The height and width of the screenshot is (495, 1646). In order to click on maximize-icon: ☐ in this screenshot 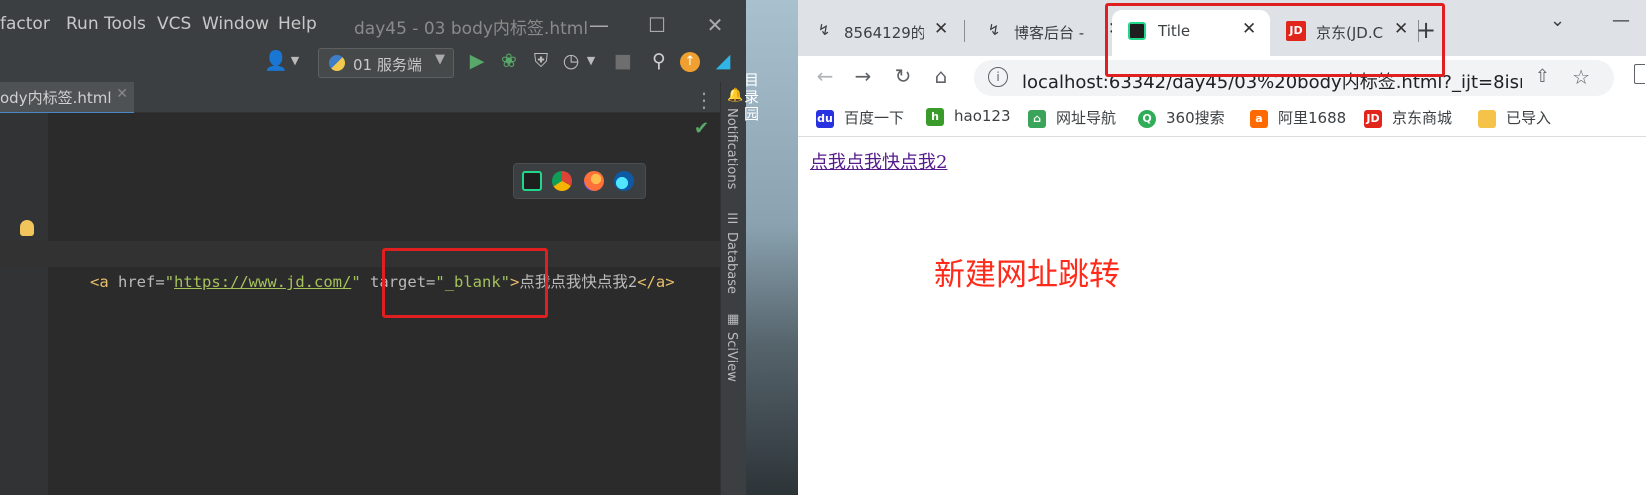, I will do `click(657, 25)`.